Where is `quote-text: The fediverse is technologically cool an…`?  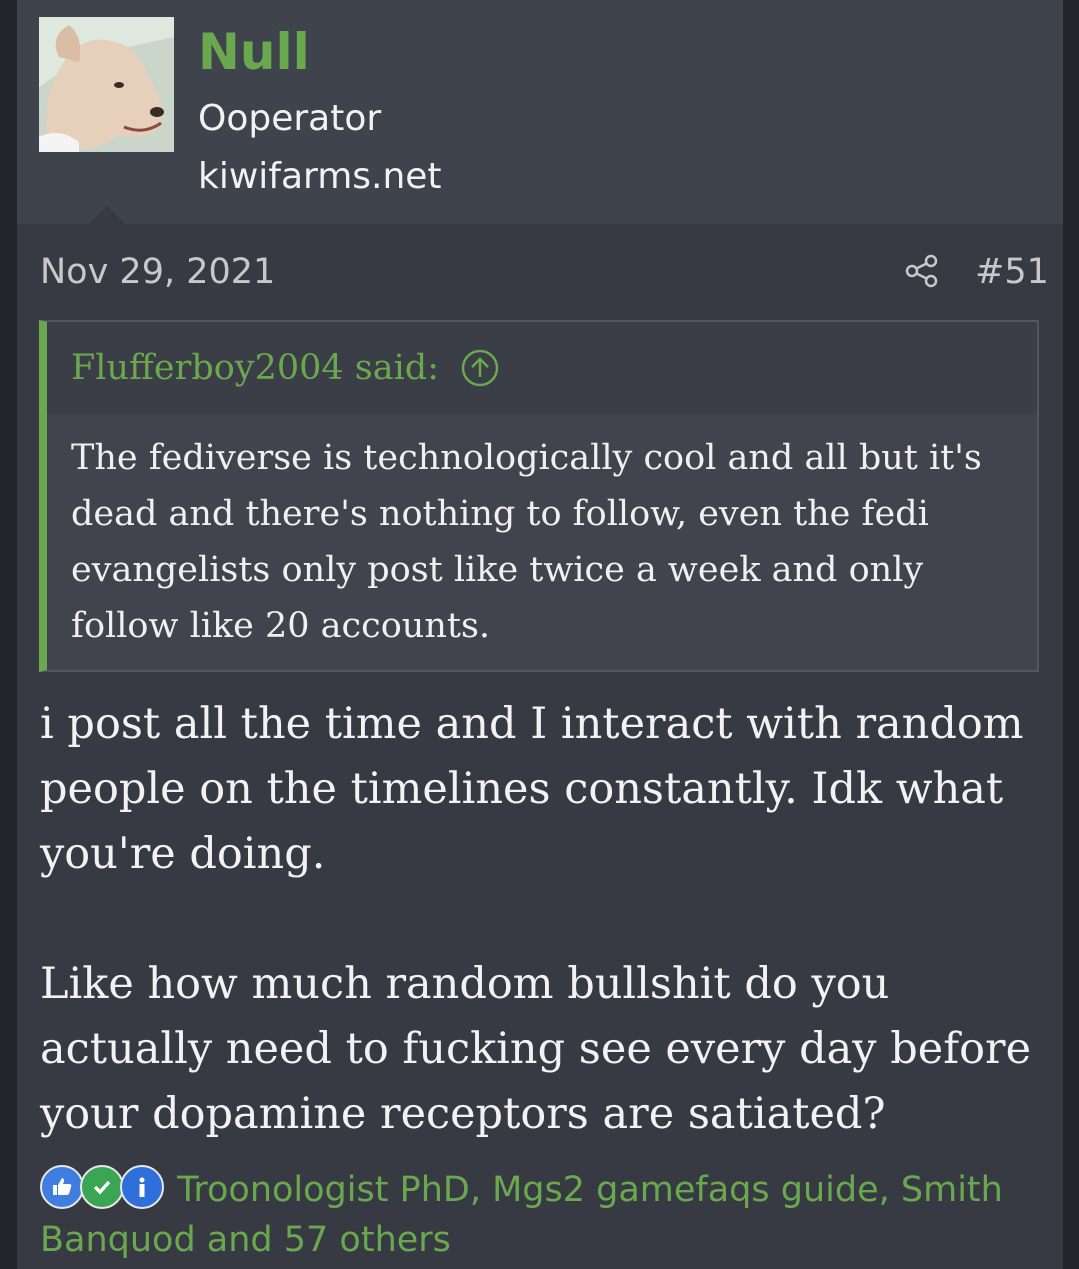
quote-text: The fediverse is technologically cool an… is located at coordinates (526, 542).